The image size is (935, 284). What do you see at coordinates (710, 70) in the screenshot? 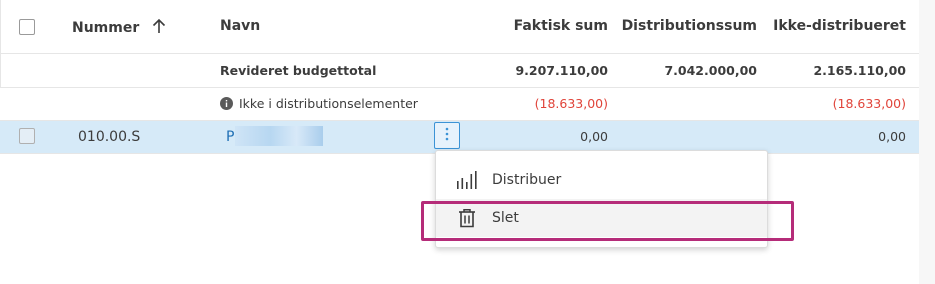
I see `revised-distribution-sum: 7.042.000,00` at bounding box center [710, 70].